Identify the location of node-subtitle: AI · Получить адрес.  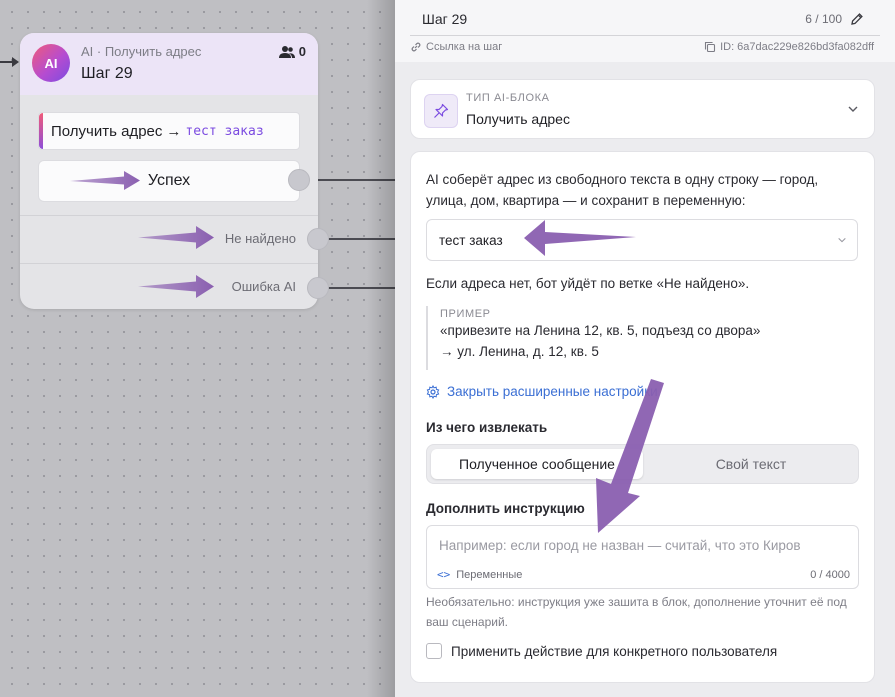
(141, 51).